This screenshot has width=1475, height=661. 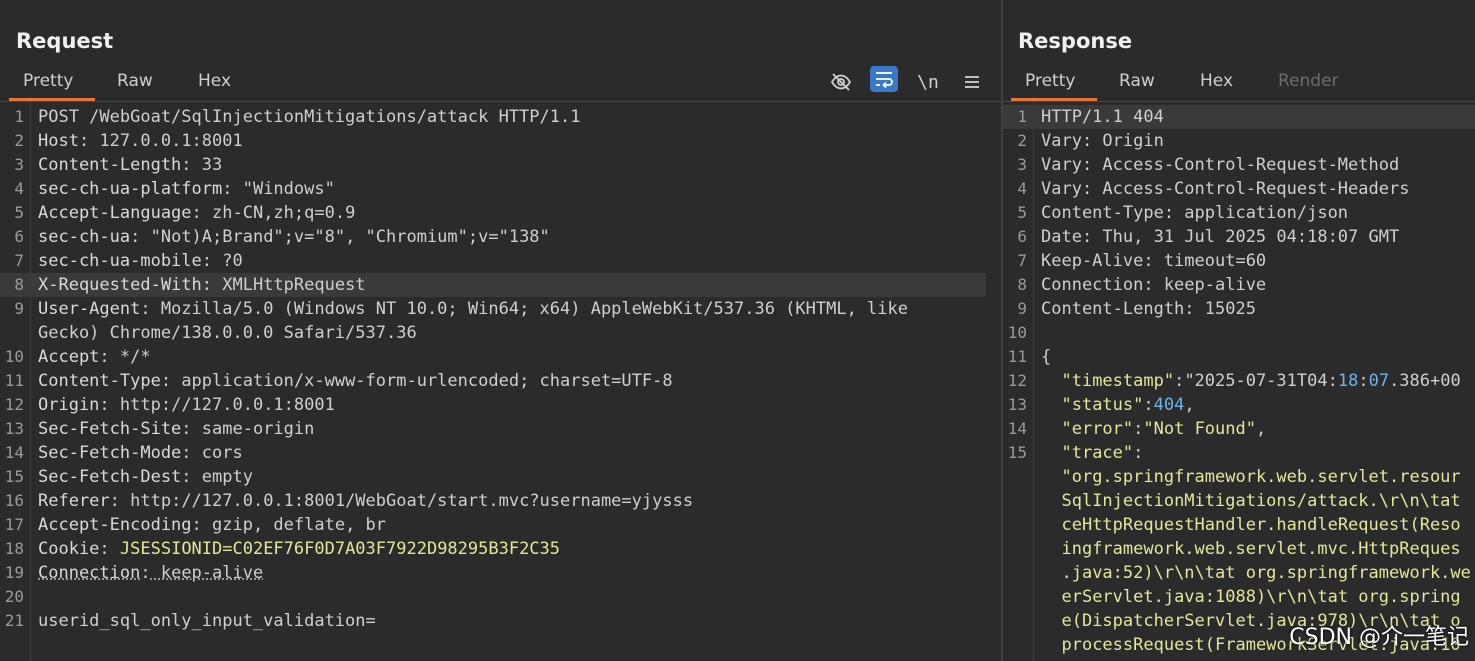 What do you see at coordinates (841, 82) in the screenshot?
I see `hide-nonprinting-icon` at bounding box center [841, 82].